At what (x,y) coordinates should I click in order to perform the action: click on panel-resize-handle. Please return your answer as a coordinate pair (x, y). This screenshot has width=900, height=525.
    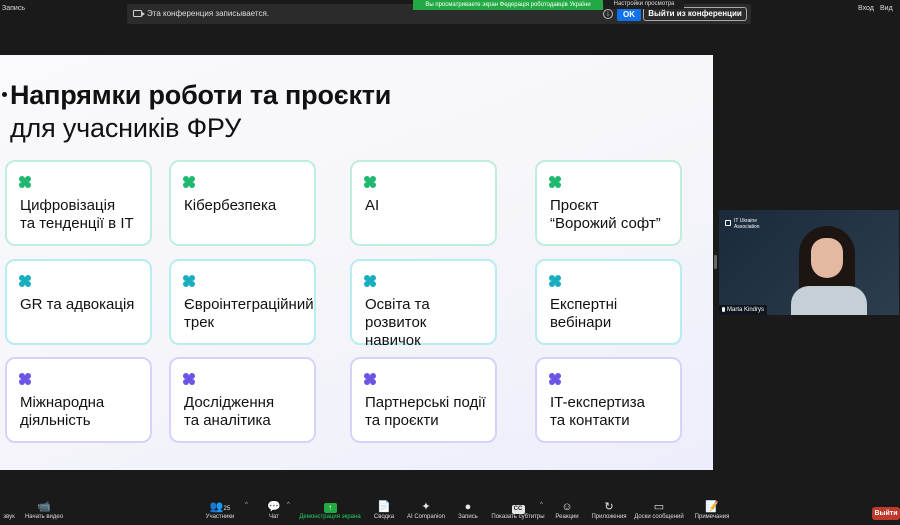
    Looking at the image, I should click on (715, 262).